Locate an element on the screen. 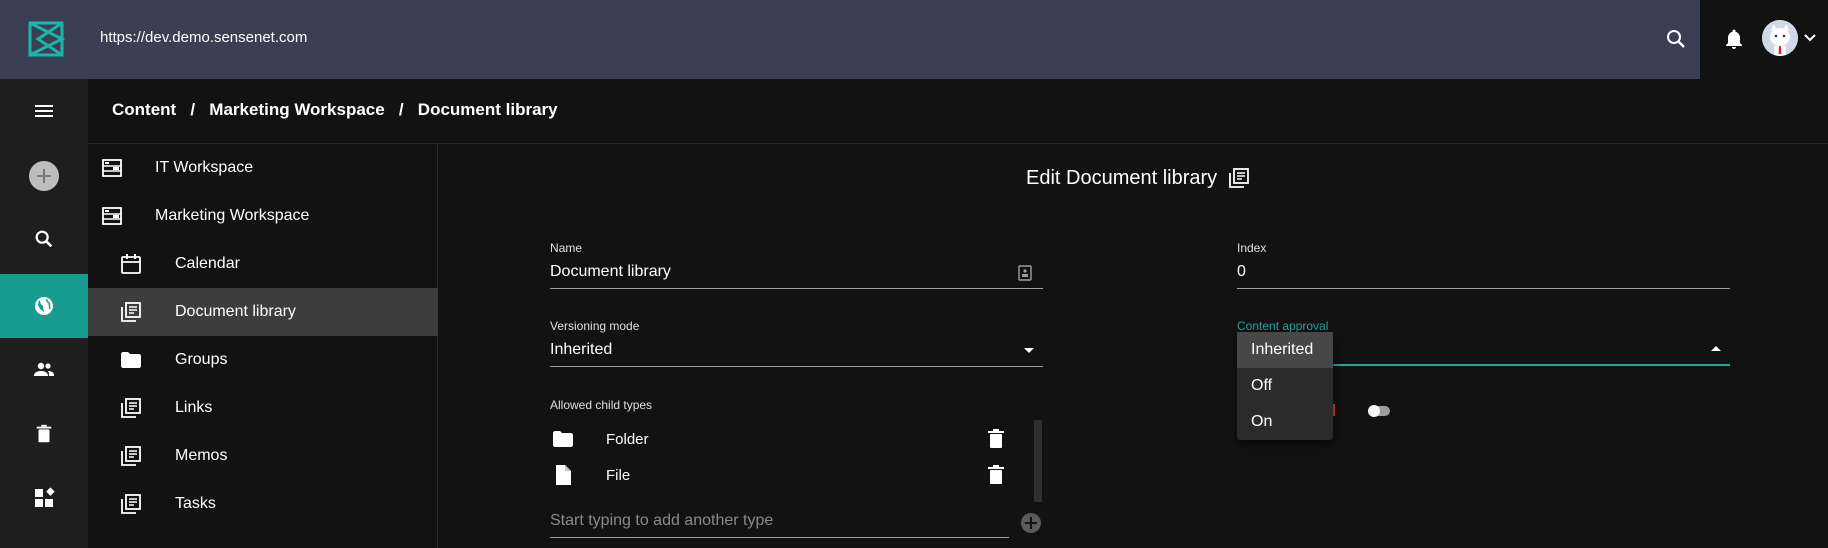 The image size is (1828, 548). menu-item-on: On is located at coordinates (1285, 422).